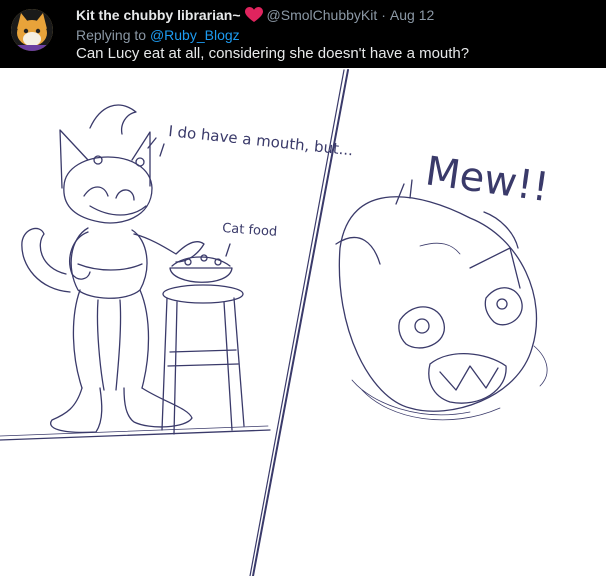  I want to click on label-cat-food: Cat food, so click(250, 230).